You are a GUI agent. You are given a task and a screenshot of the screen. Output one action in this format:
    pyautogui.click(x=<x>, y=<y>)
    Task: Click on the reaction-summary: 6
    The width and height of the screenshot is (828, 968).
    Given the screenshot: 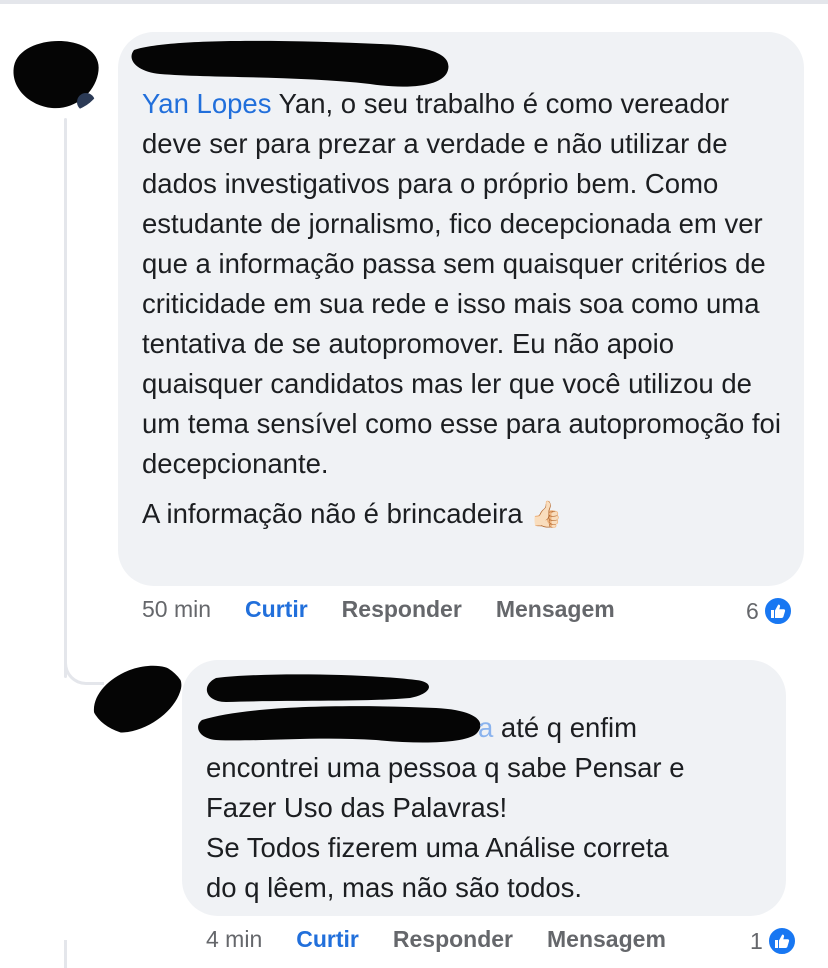 What is the action you would take?
    pyautogui.click(x=769, y=611)
    